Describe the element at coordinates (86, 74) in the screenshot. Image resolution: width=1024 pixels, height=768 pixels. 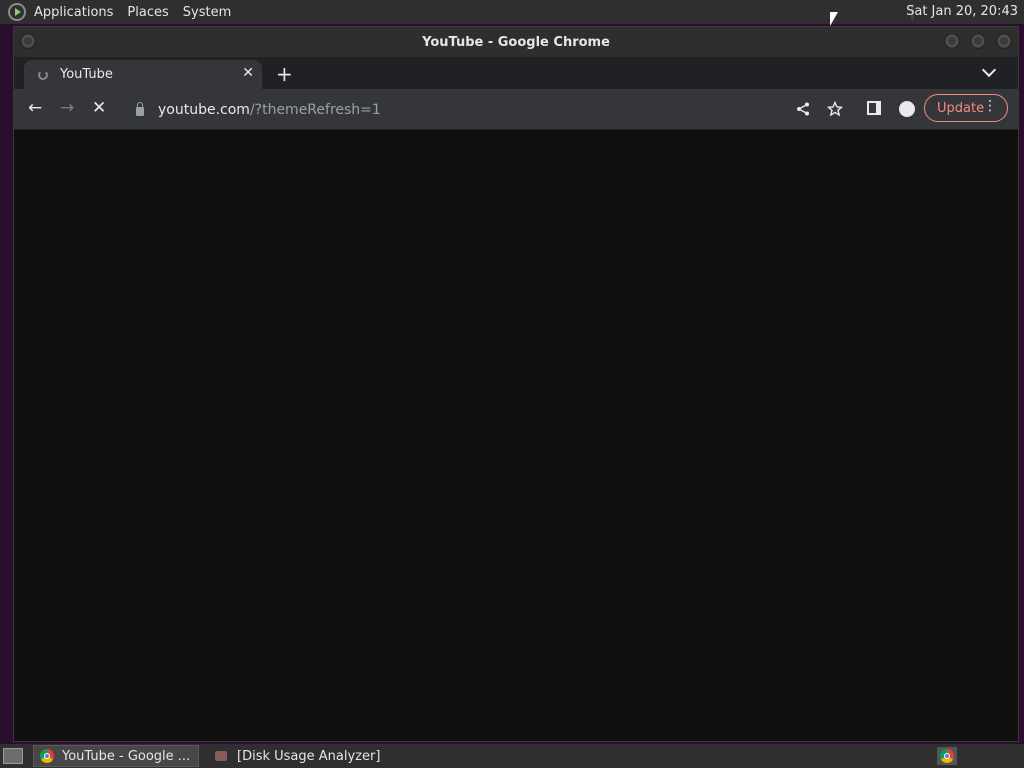
I see `tab-label: YouTube` at that location.